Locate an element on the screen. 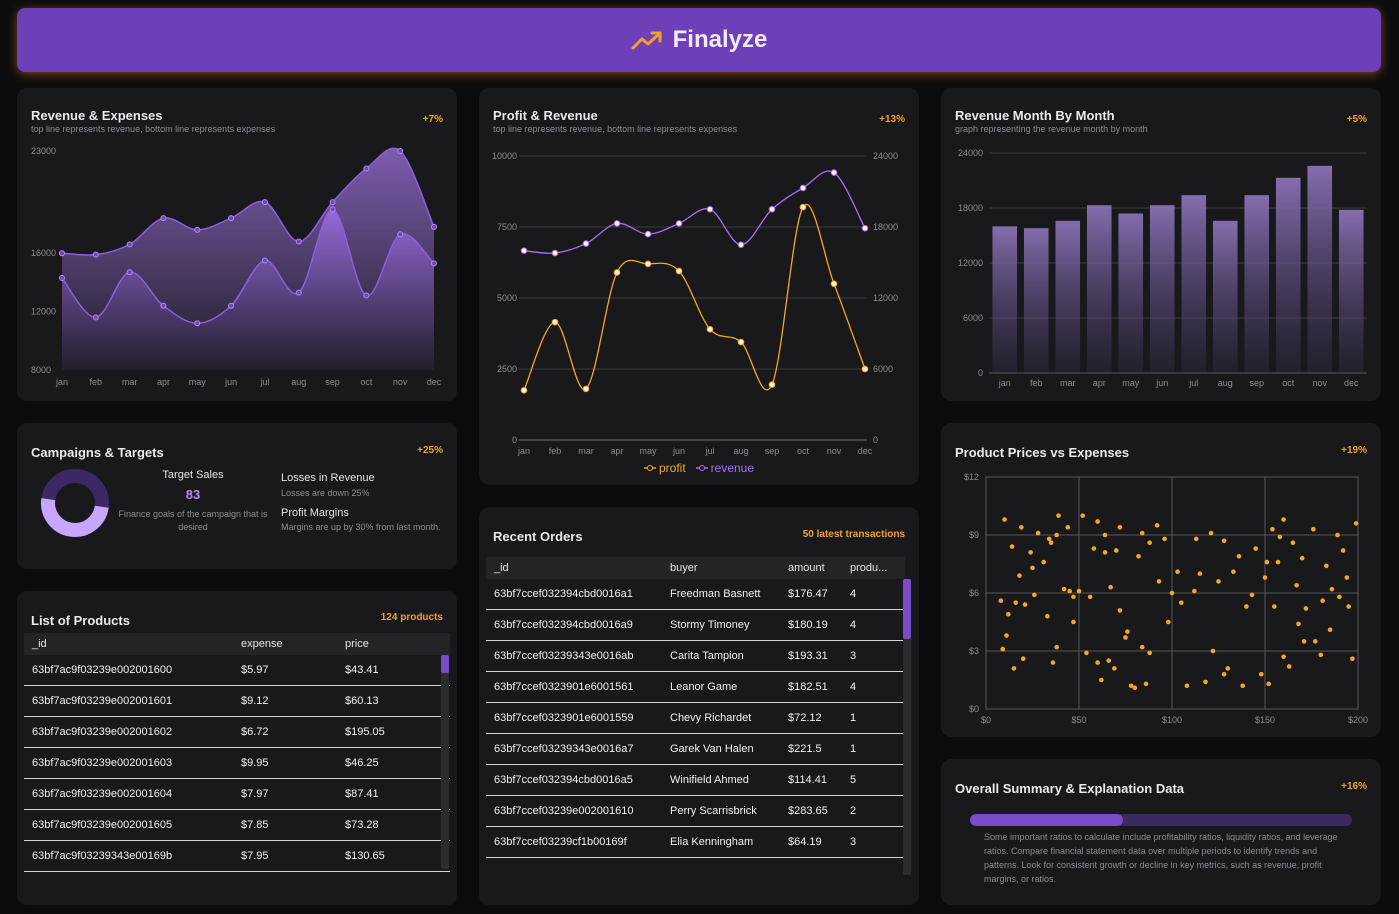  bar-sep is located at coordinates (1257, 284).